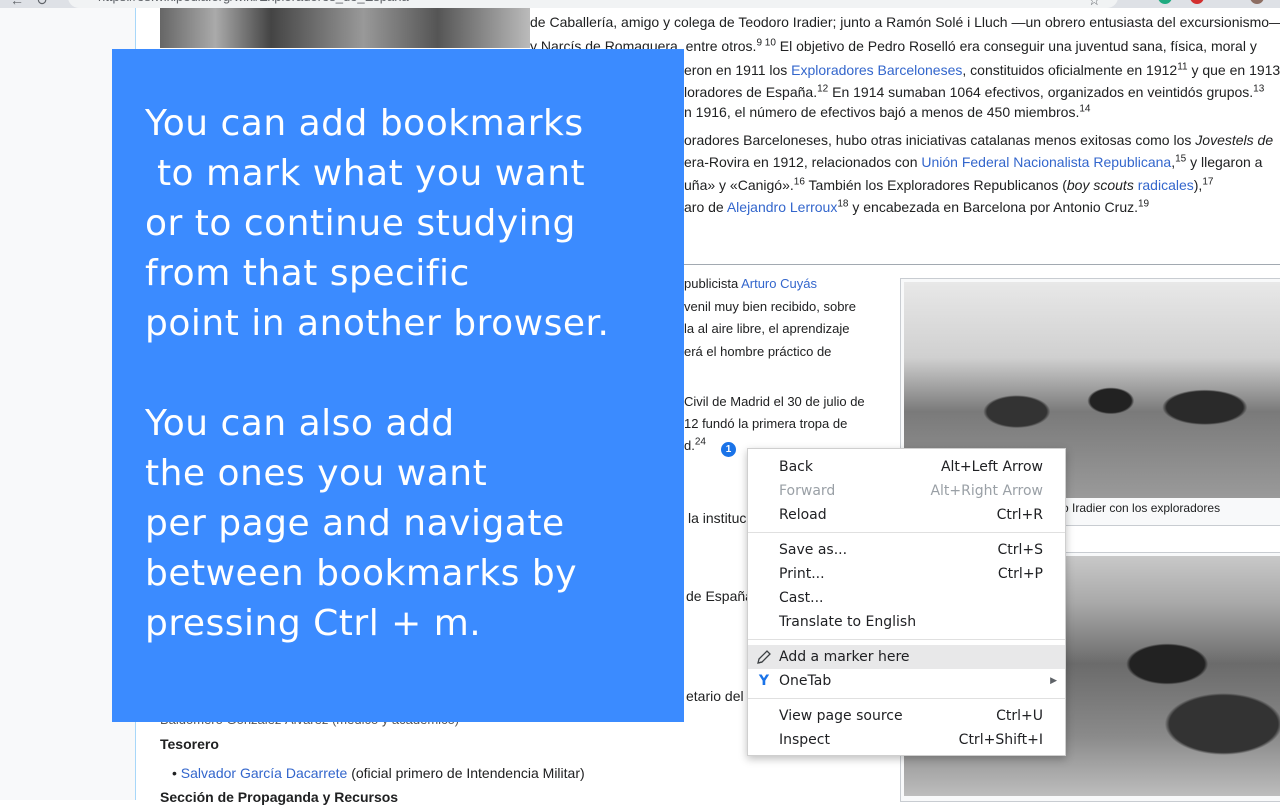  What do you see at coordinates (906, 574) in the screenshot?
I see `menu-item-print: Print...Ctrl+P` at bounding box center [906, 574].